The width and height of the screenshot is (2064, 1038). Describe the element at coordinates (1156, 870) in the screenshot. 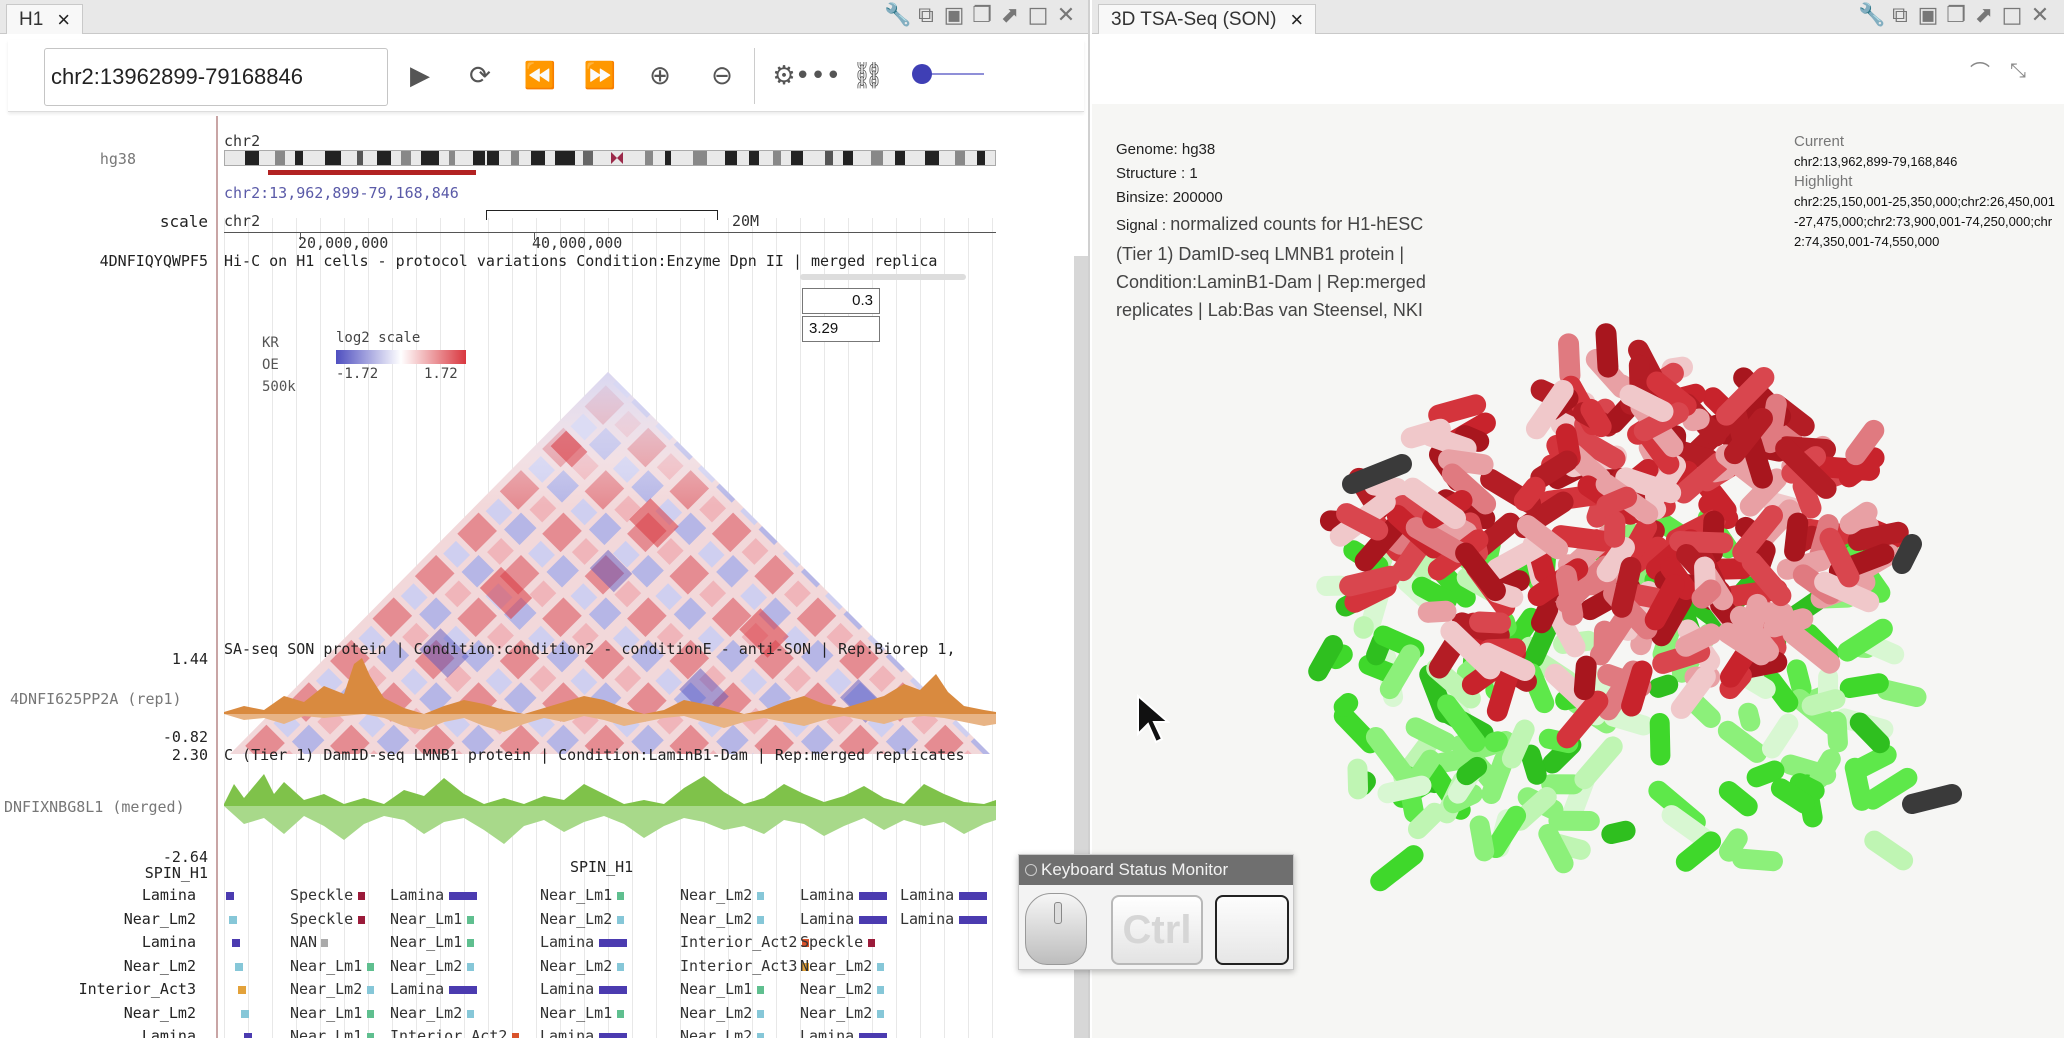

I see `ksm-titlebar: Keyboard Status Monitor` at that location.